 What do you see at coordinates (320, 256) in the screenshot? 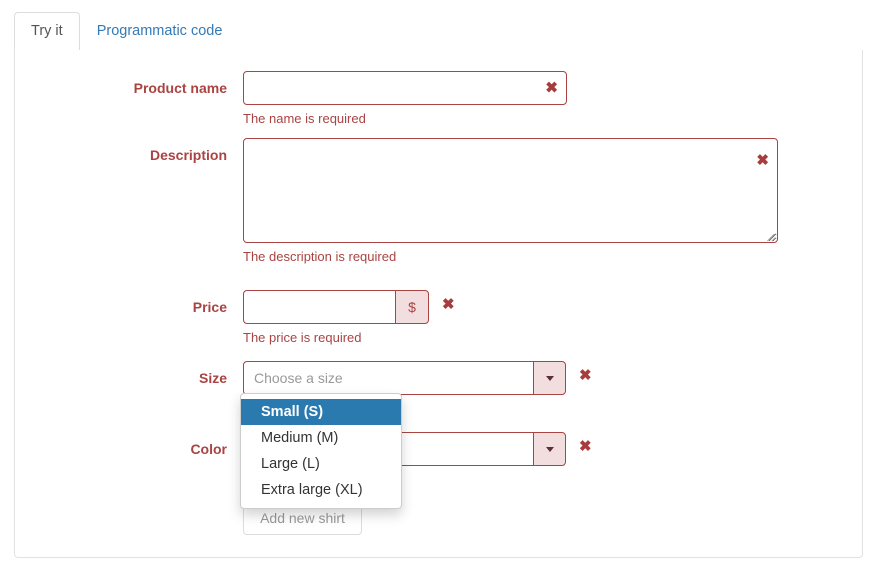
I see `description-error: The description is required` at bounding box center [320, 256].